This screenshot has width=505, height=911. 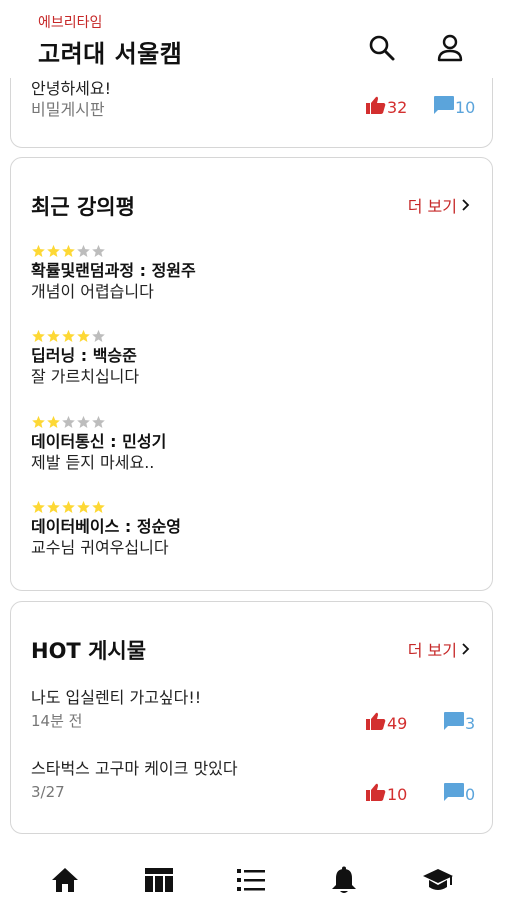 What do you see at coordinates (93, 462) in the screenshot?
I see `review-text: 제발 듣지 마세요..` at bounding box center [93, 462].